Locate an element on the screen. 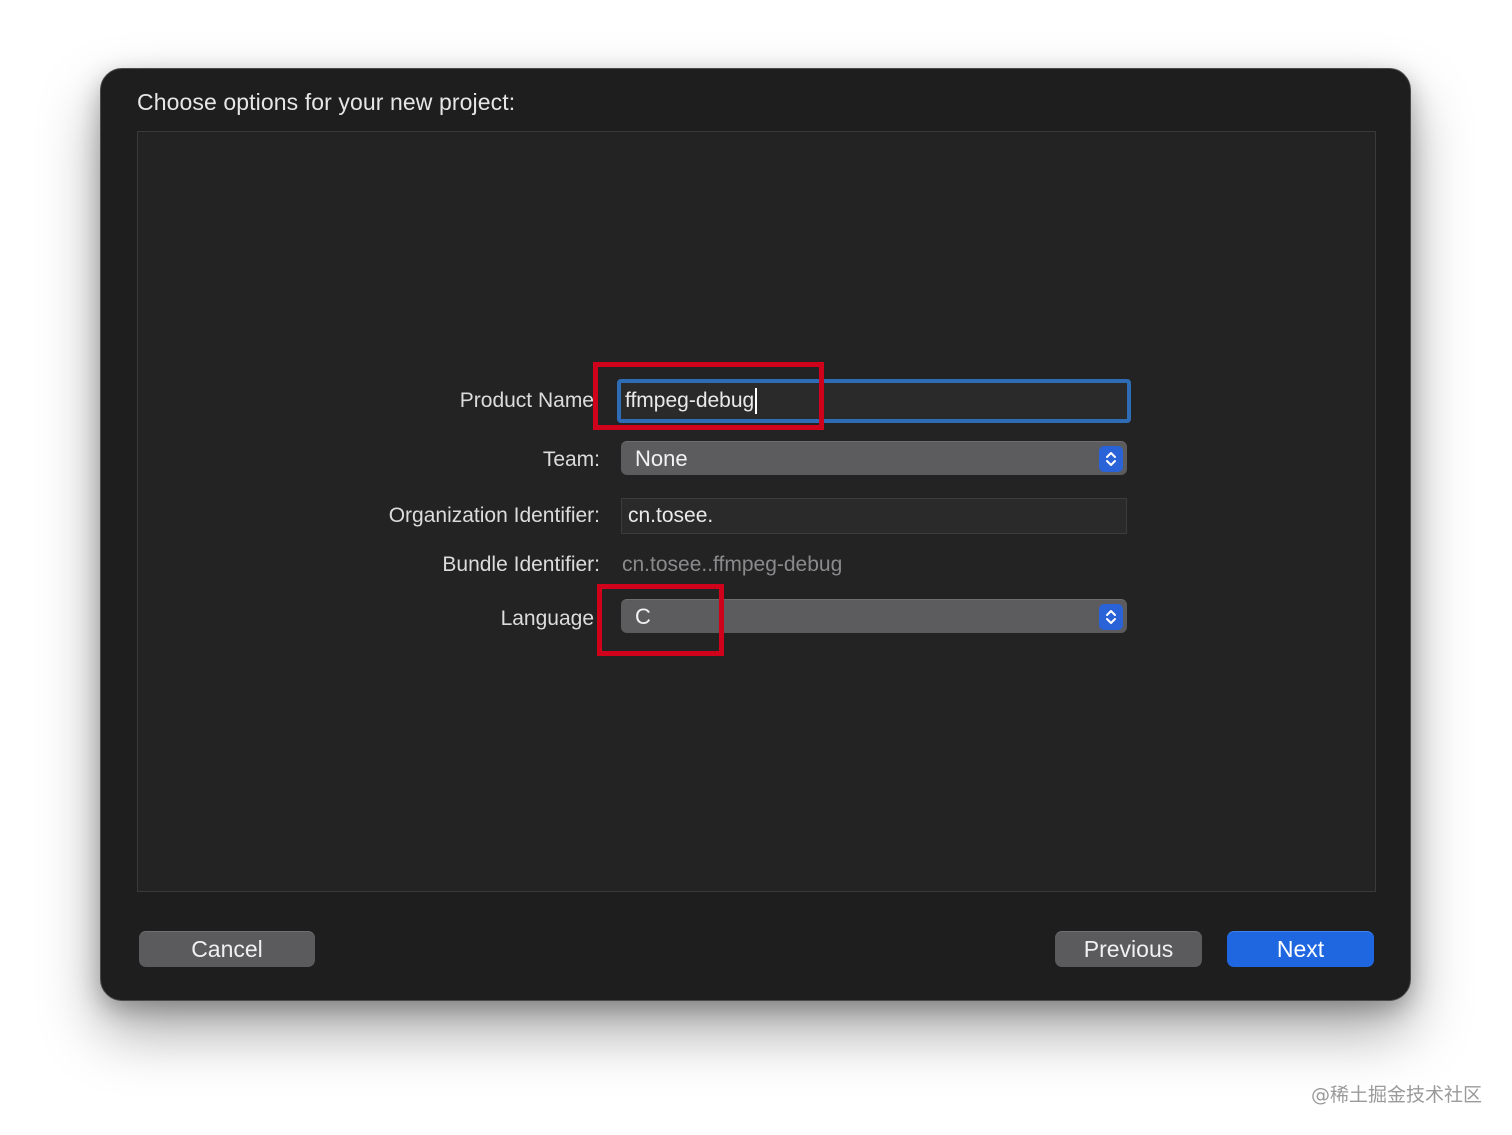  bundle-identifier-label: Bundle Identifier: is located at coordinates (521, 564).